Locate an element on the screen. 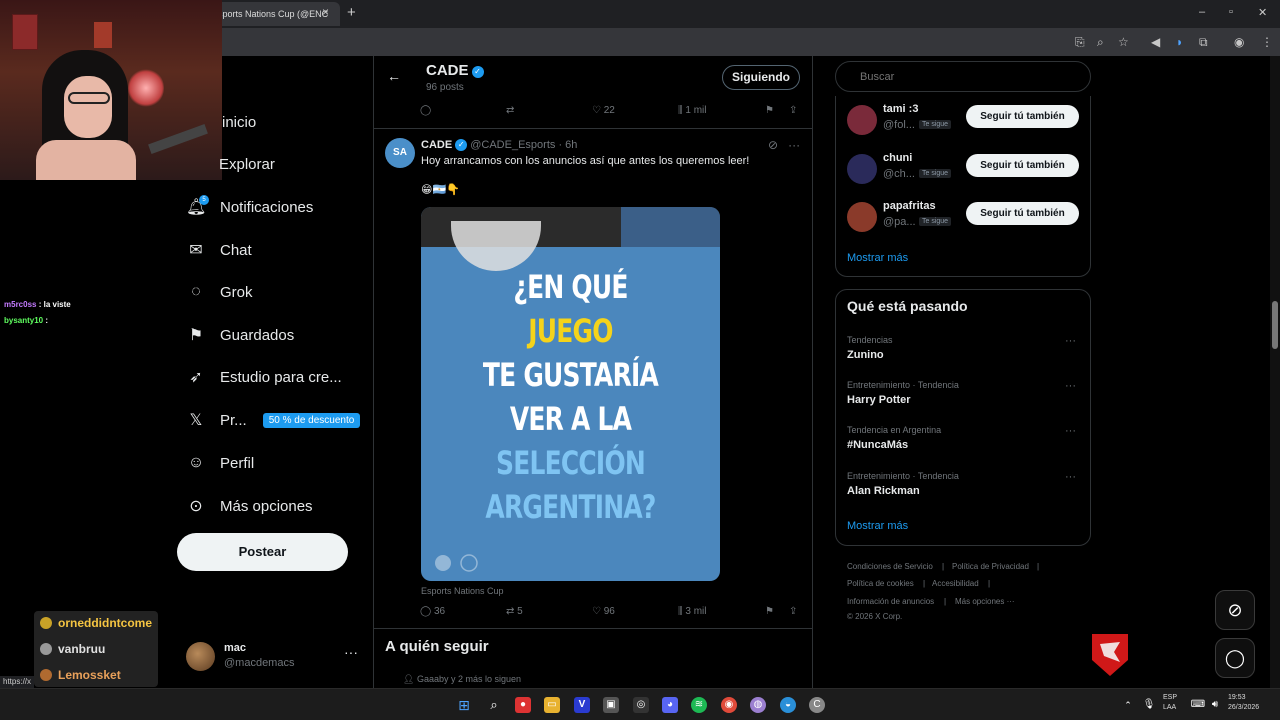 The height and width of the screenshot is (720, 1280). footer-link: Accesibilidad is located at coordinates (955, 583).